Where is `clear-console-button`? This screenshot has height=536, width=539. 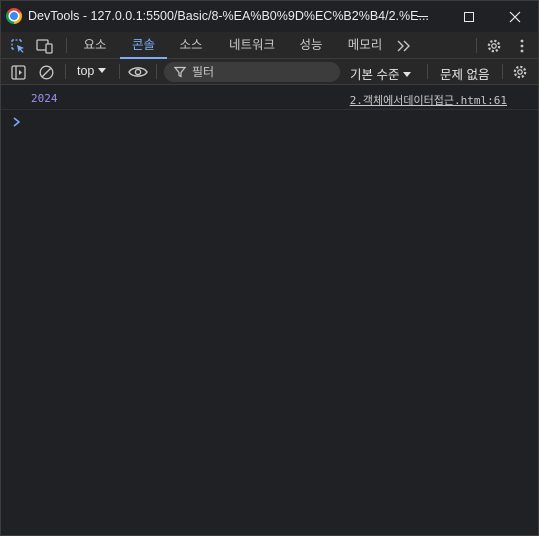
clear-console-button is located at coordinates (46, 72).